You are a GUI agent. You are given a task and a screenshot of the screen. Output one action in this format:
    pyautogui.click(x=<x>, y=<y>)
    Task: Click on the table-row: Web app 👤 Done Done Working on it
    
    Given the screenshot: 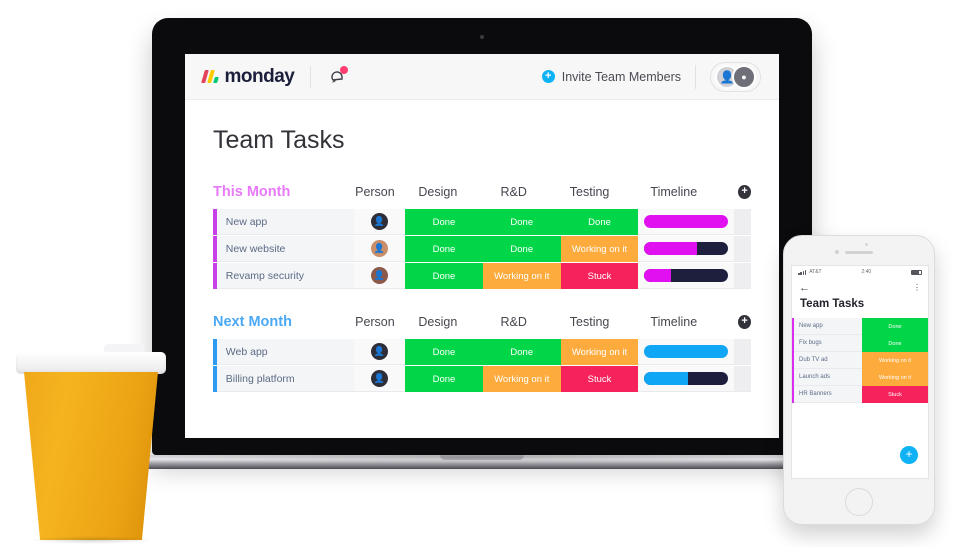 What is the action you would take?
    pyautogui.click(x=482, y=352)
    